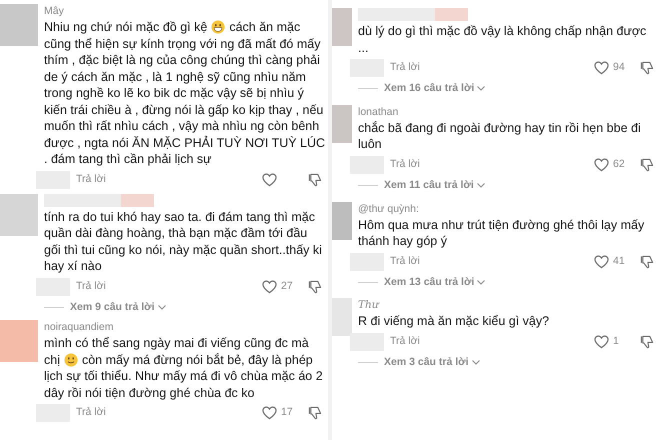 Image resolution: width=660 pixels, height=440 pixels. I want to click on comment-text: cách ăn mặc, so click(264, 27).